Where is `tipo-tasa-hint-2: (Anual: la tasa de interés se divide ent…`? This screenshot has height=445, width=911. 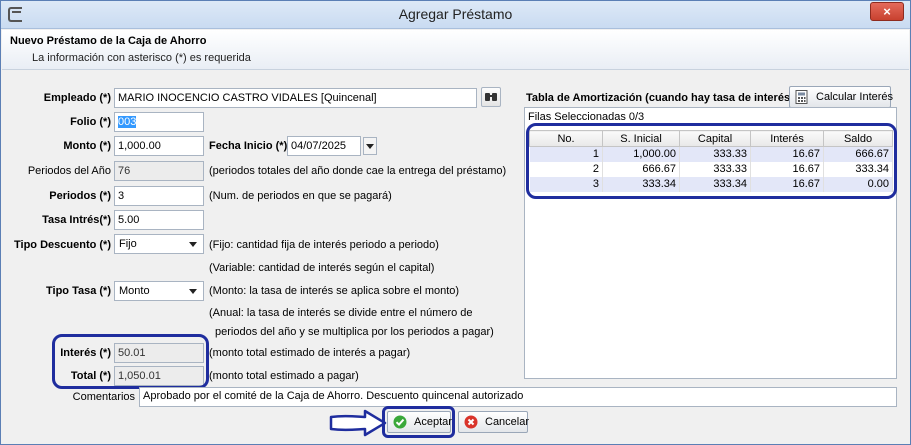
tipo-tasa-hint-2: (Anual: la tasa de interés se divide ent… is located at coordinates (341, 313).